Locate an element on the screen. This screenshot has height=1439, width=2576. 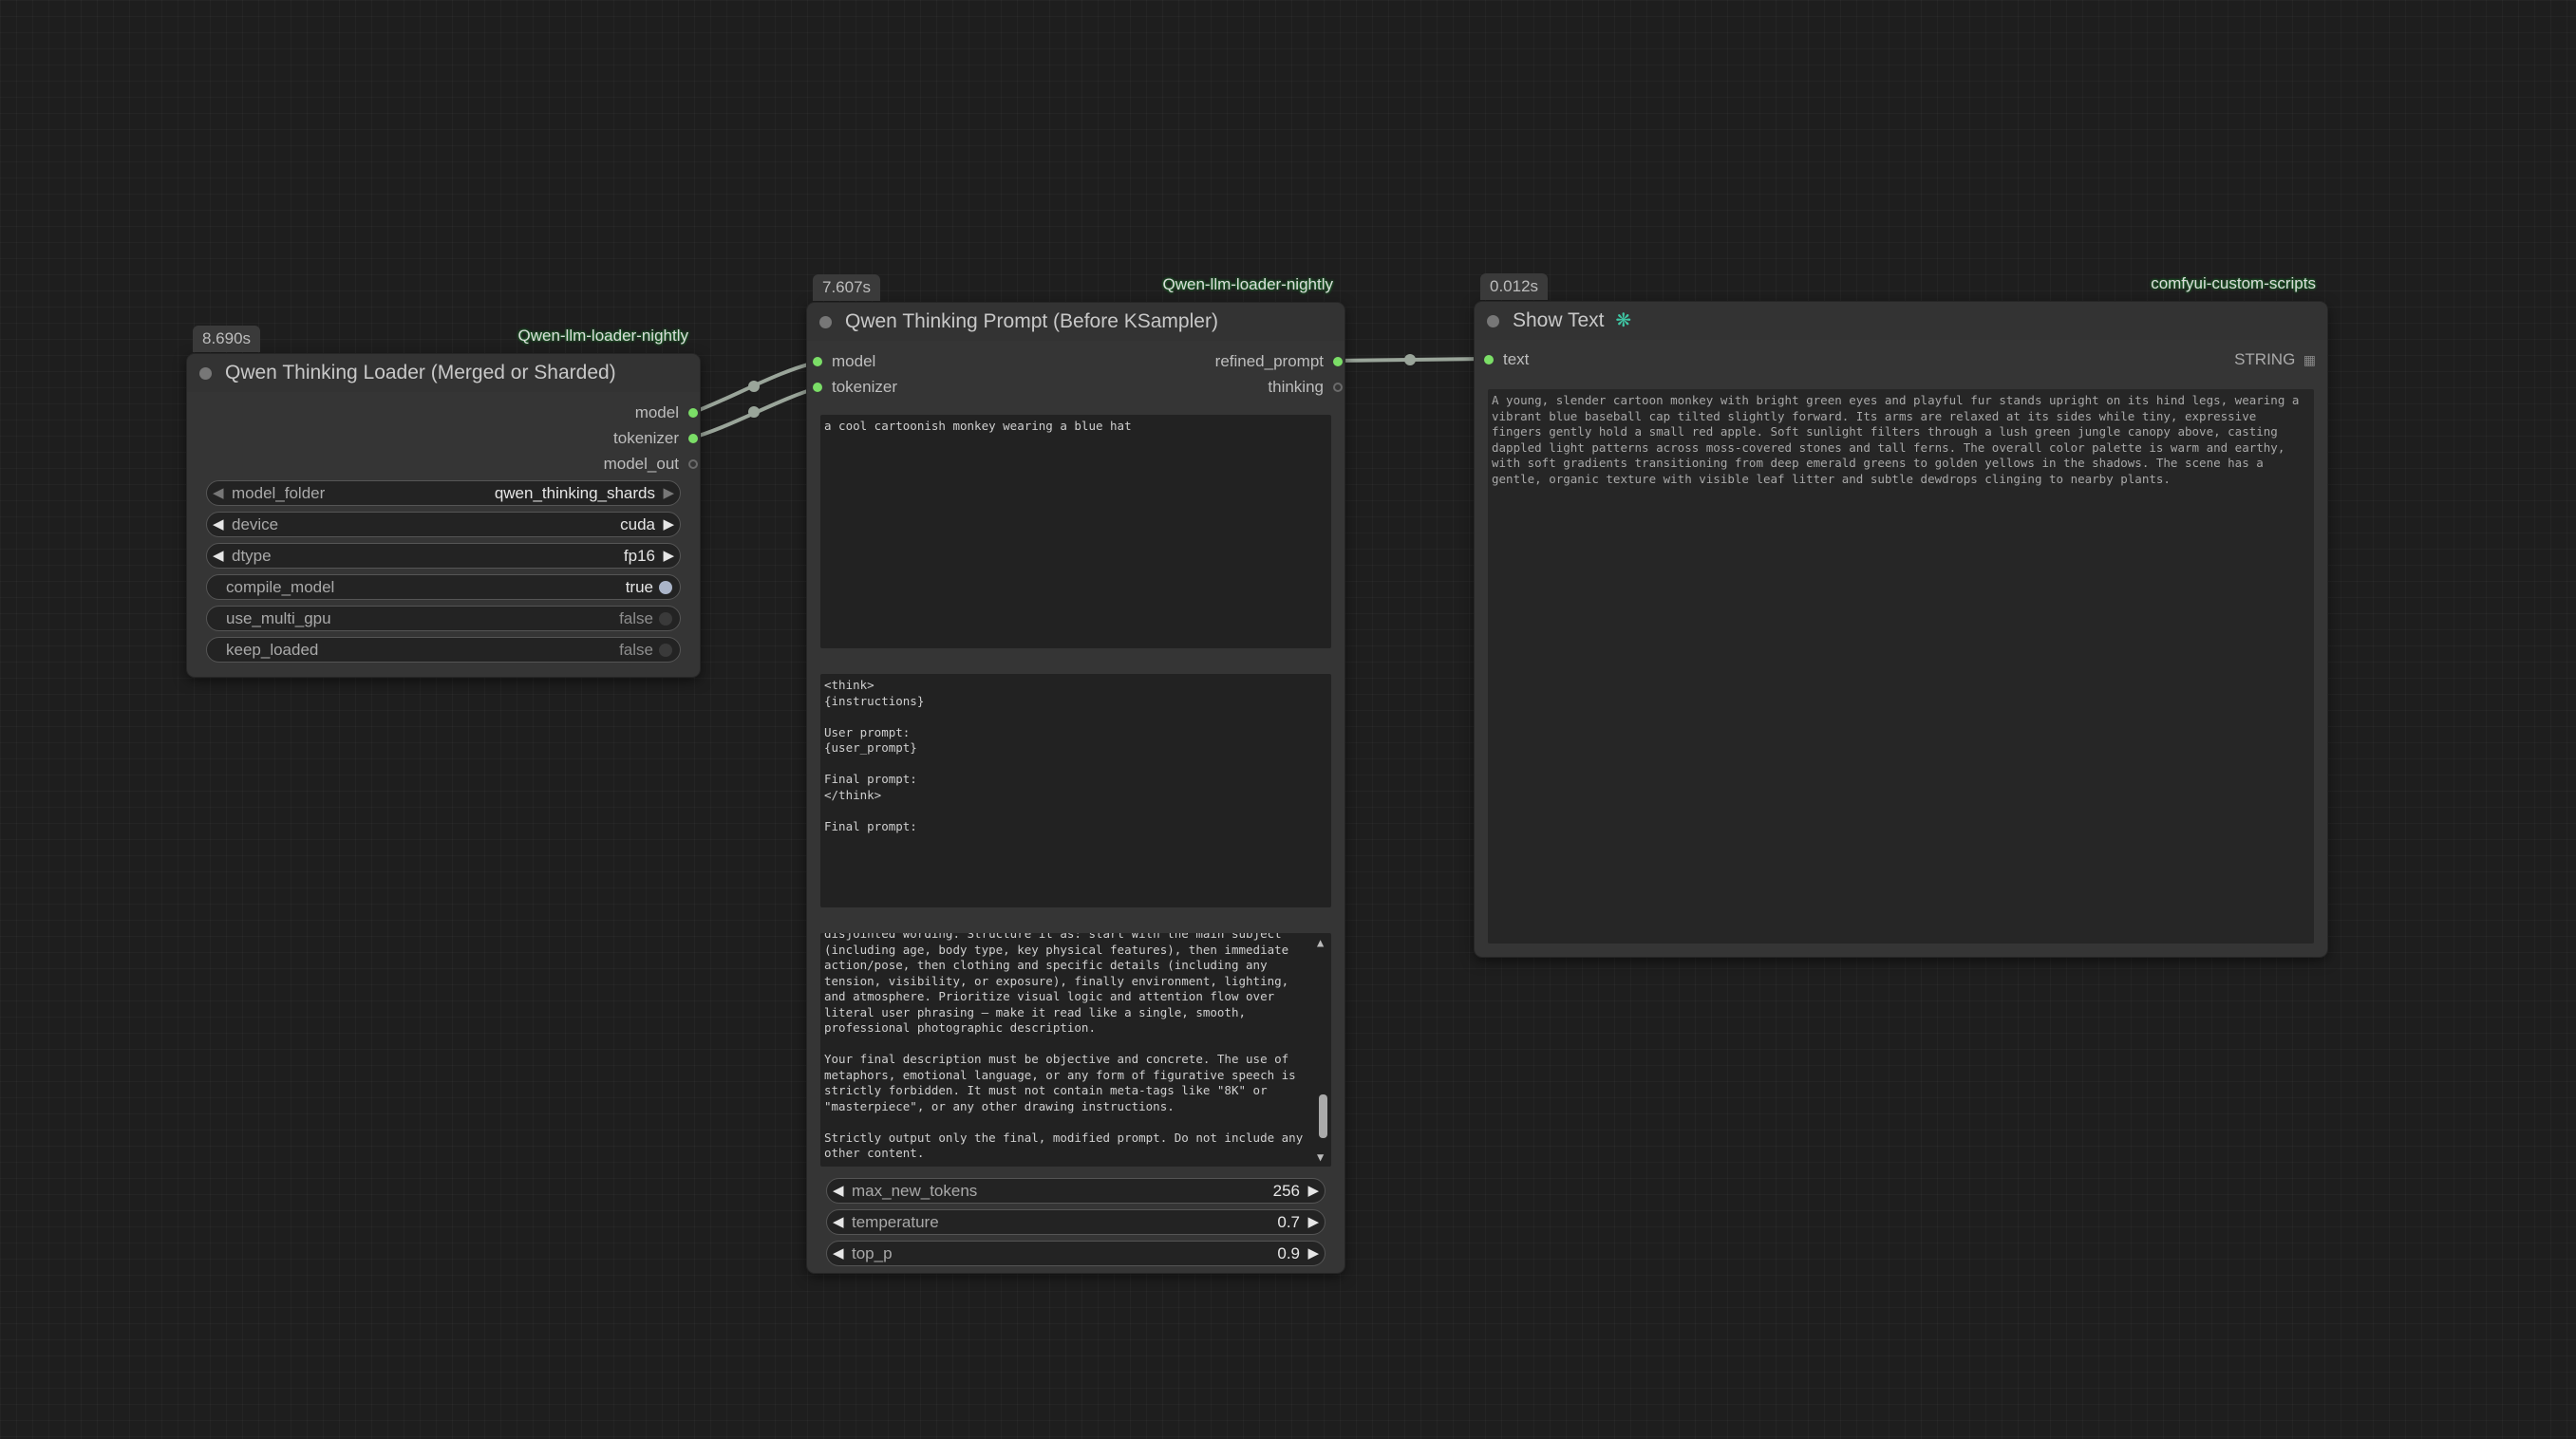
device-combo: ◀ device cuda ▶ is located at coordinates (443, 524).